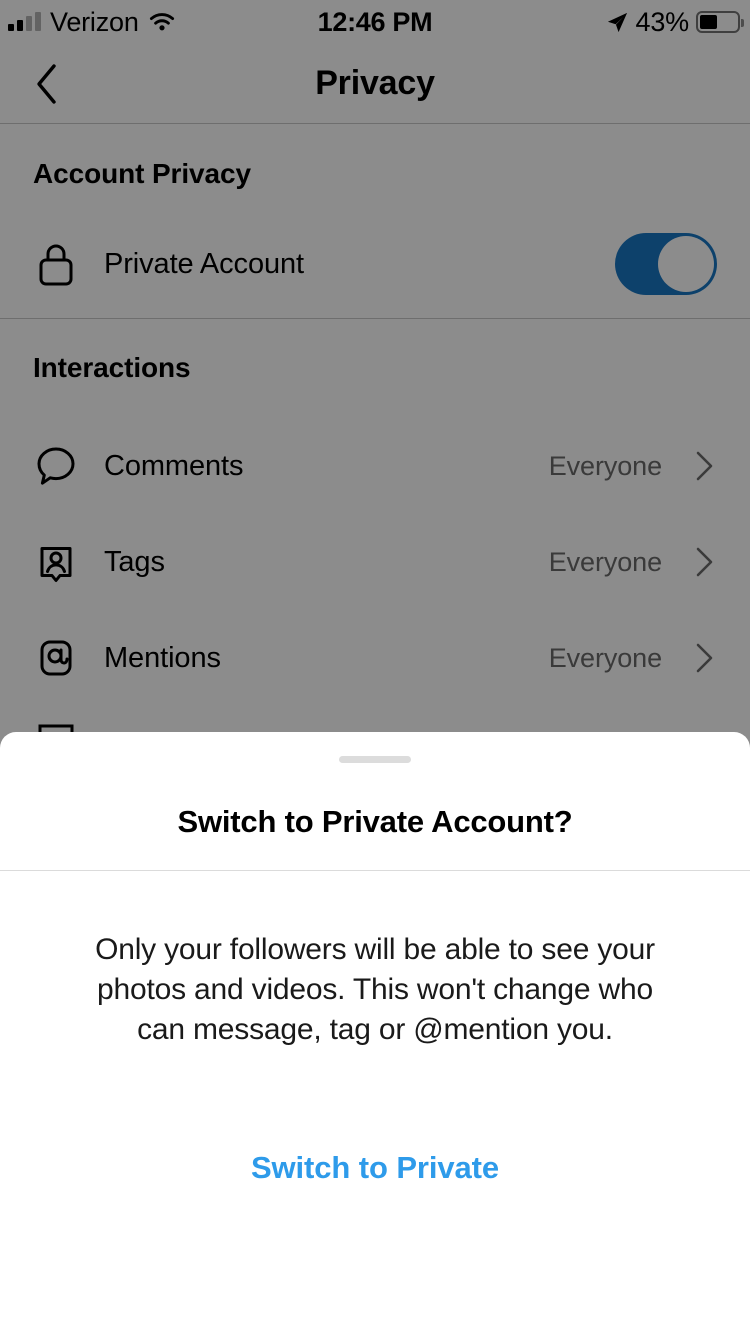 The image size is (750, 1334). I want to click on row-comments: Comments Everyone, so click(375, 466).